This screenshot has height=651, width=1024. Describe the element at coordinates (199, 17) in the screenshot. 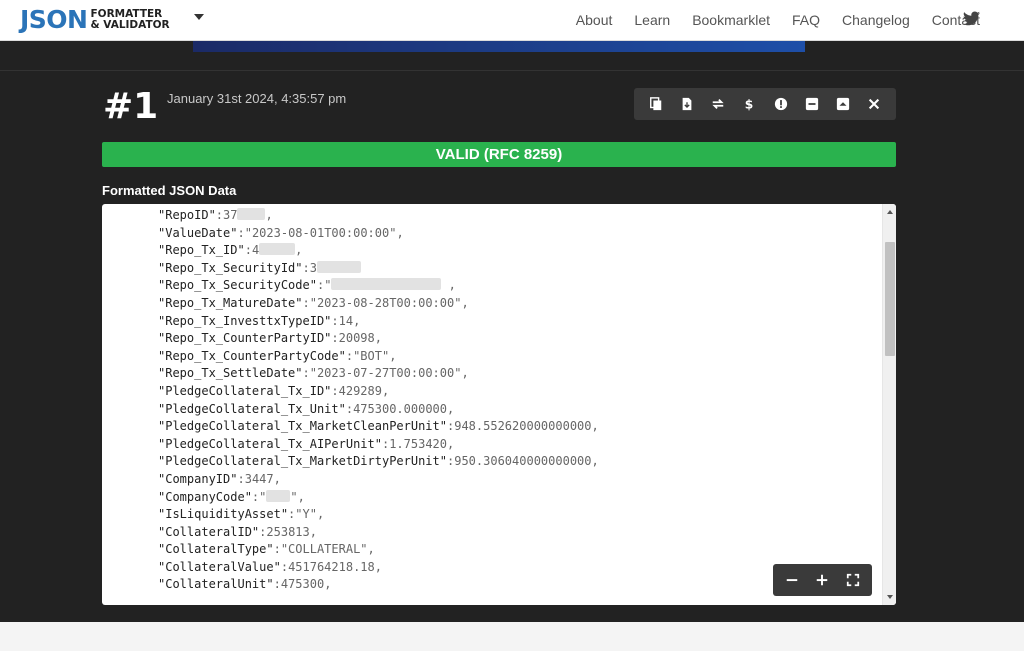

I see `logo-dropdown-caret-icon` at that location.